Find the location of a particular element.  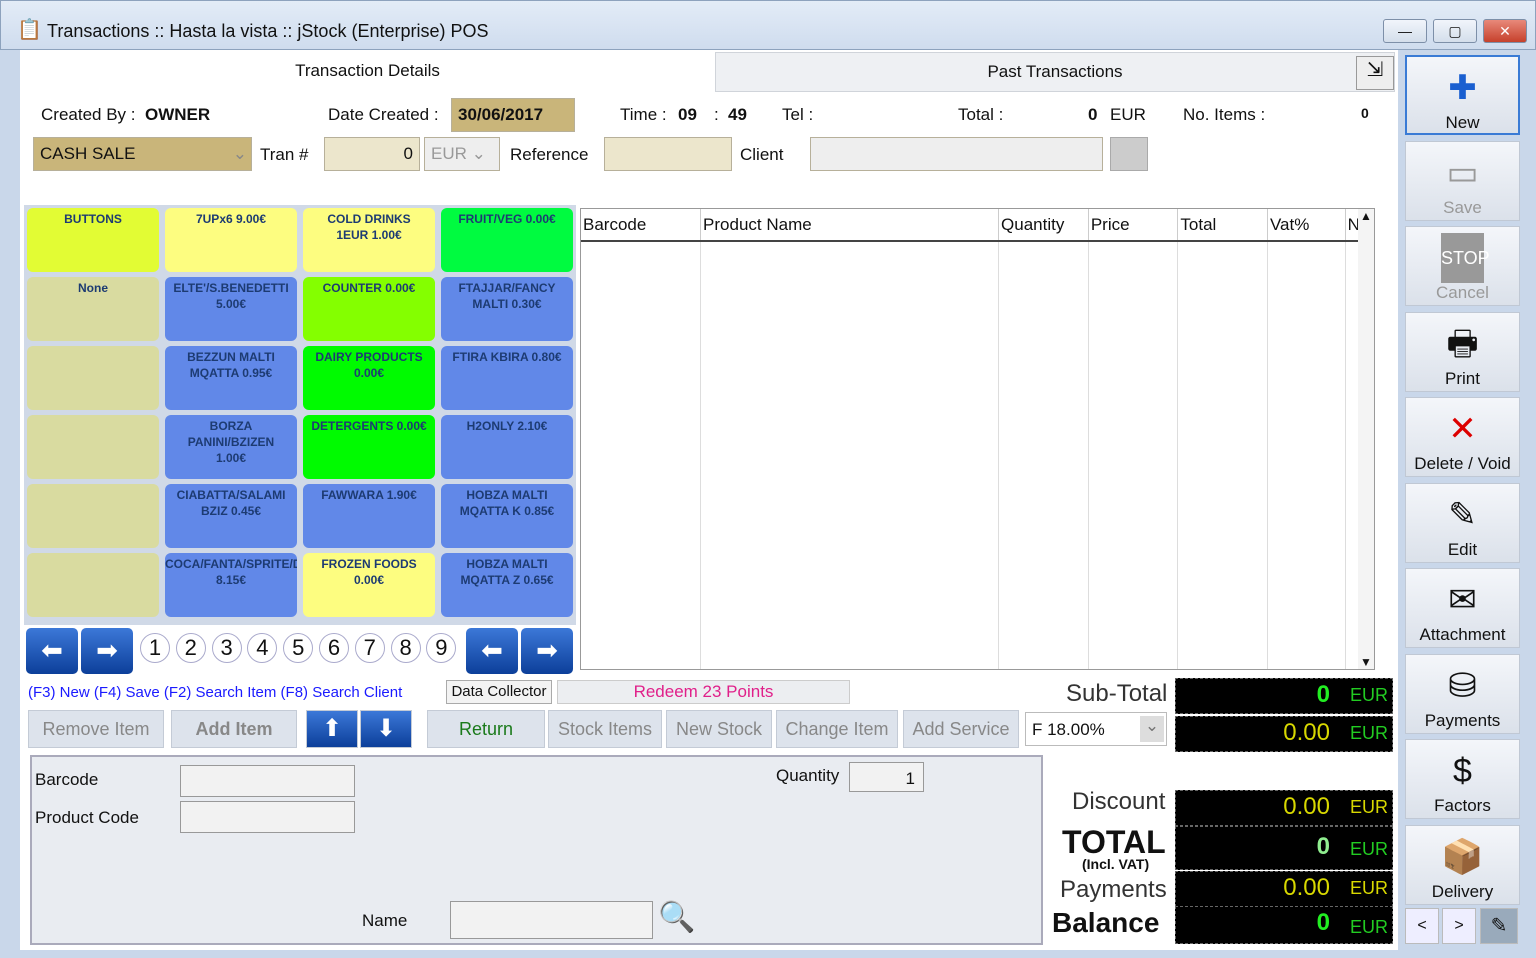

return-button: Return is located at coordinates (486, 729).